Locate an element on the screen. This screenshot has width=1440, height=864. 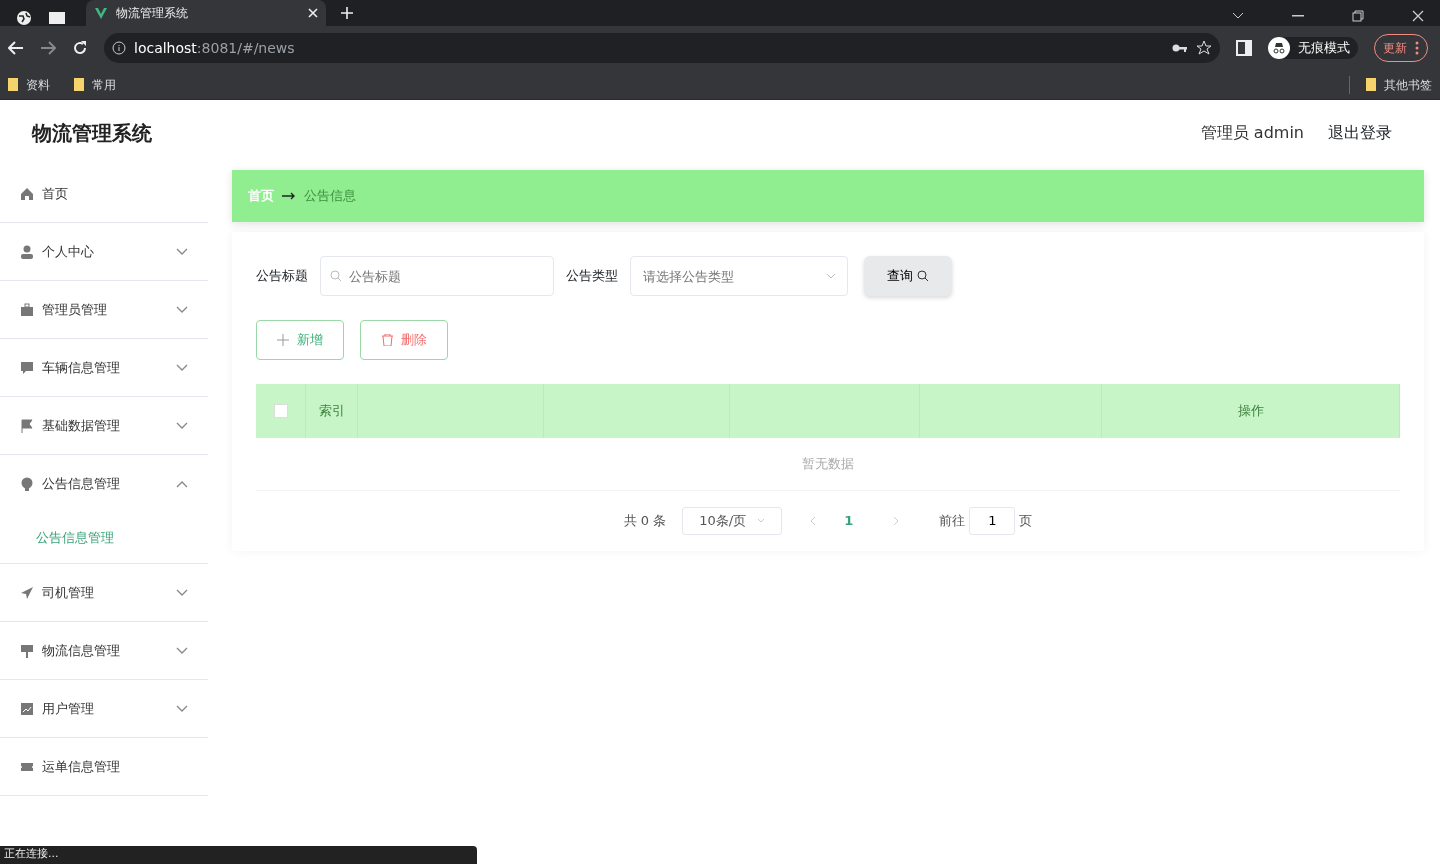
user-name: 管理员 admin is located at coordinates (1252, 132).